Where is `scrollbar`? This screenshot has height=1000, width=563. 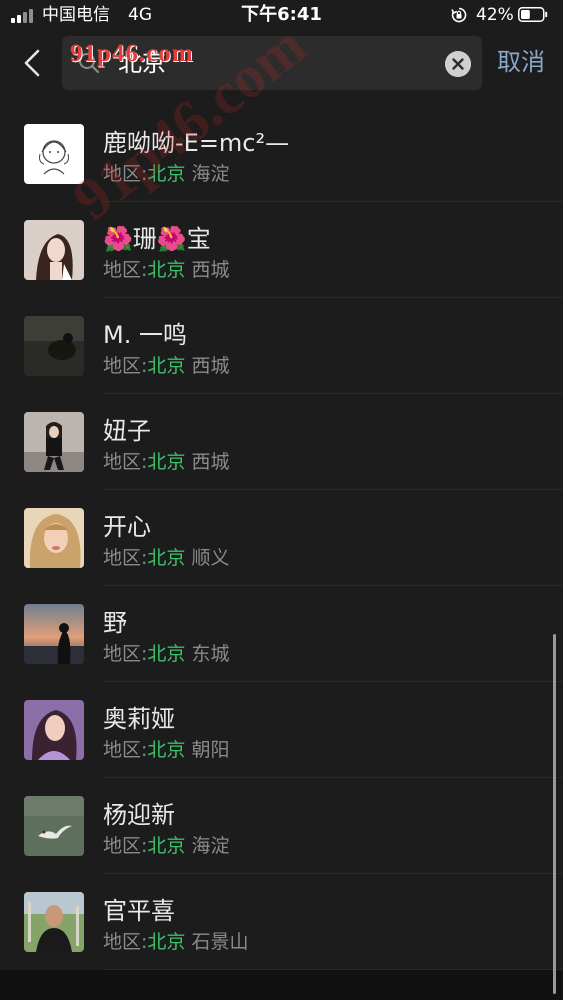 scrollbar is located at coordinates (554, 814).